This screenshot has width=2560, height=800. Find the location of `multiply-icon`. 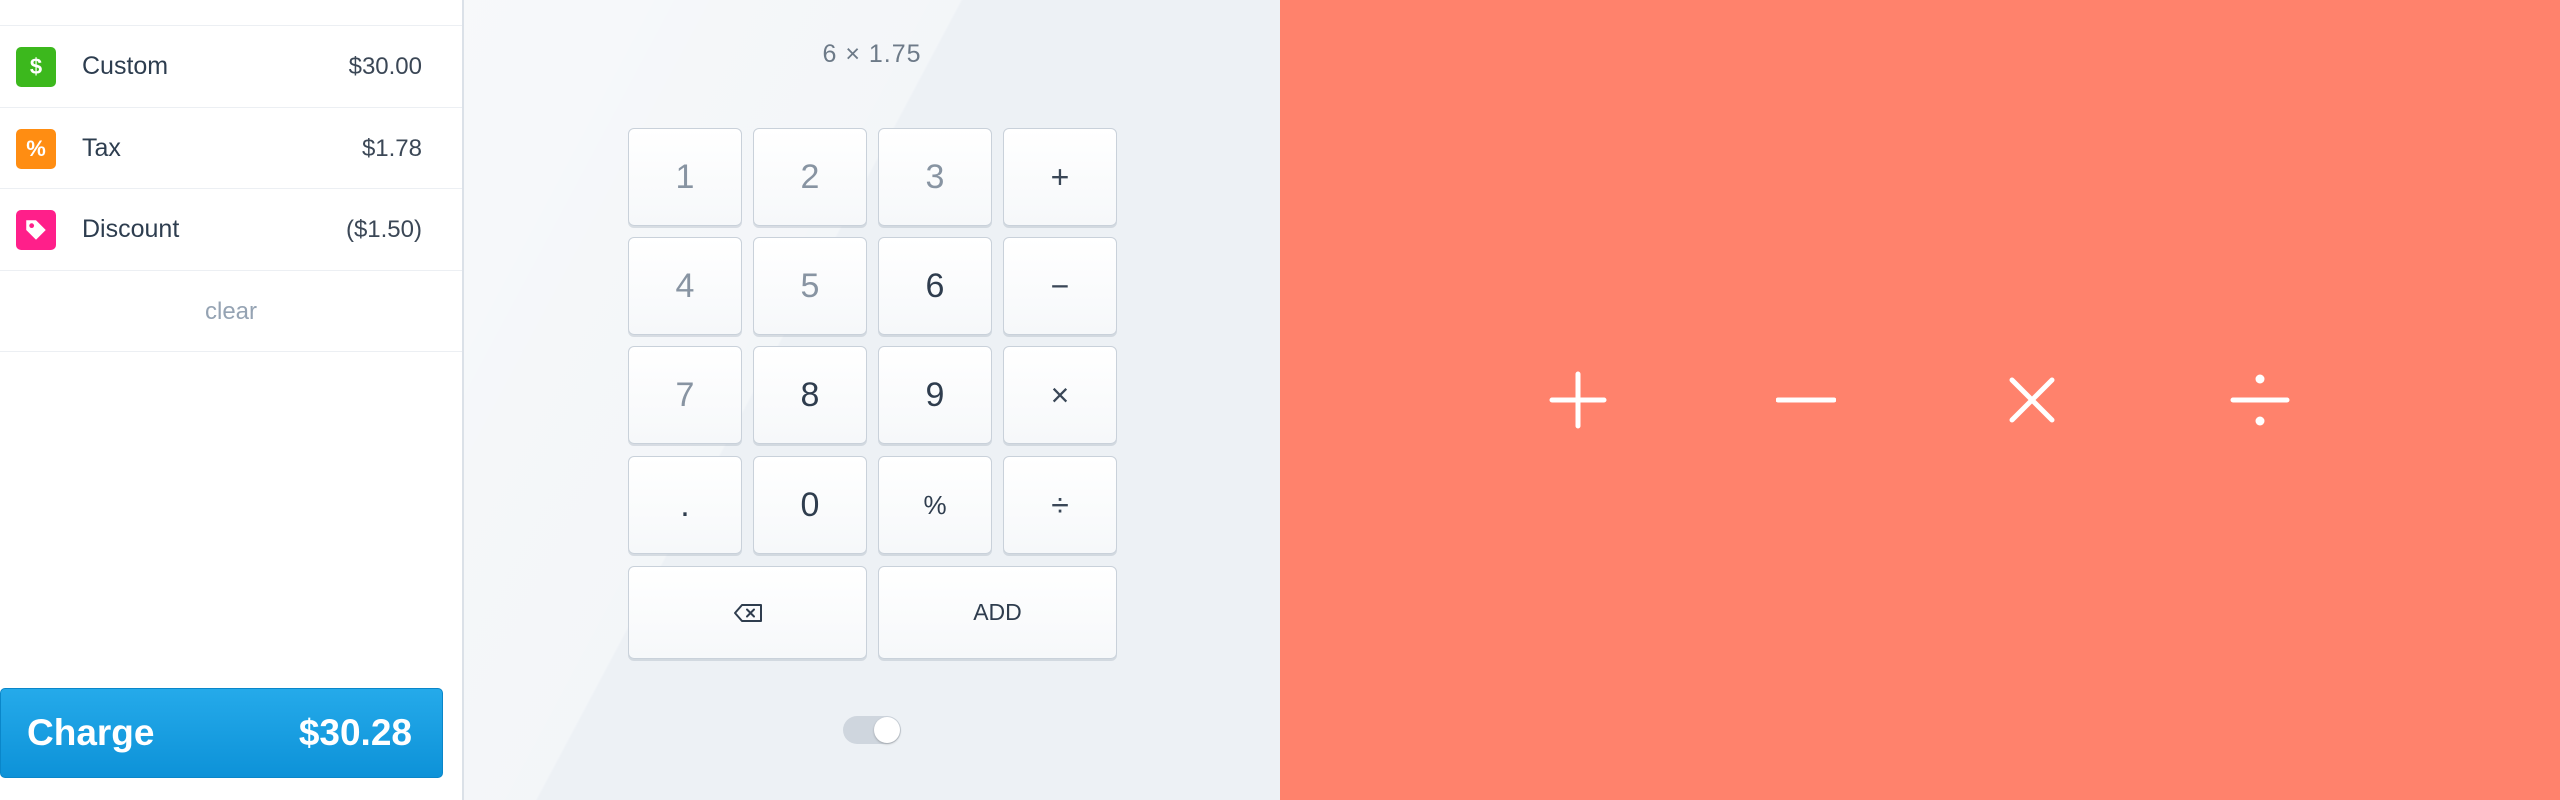

multiply-icon is located at coordinates (2032, 400).